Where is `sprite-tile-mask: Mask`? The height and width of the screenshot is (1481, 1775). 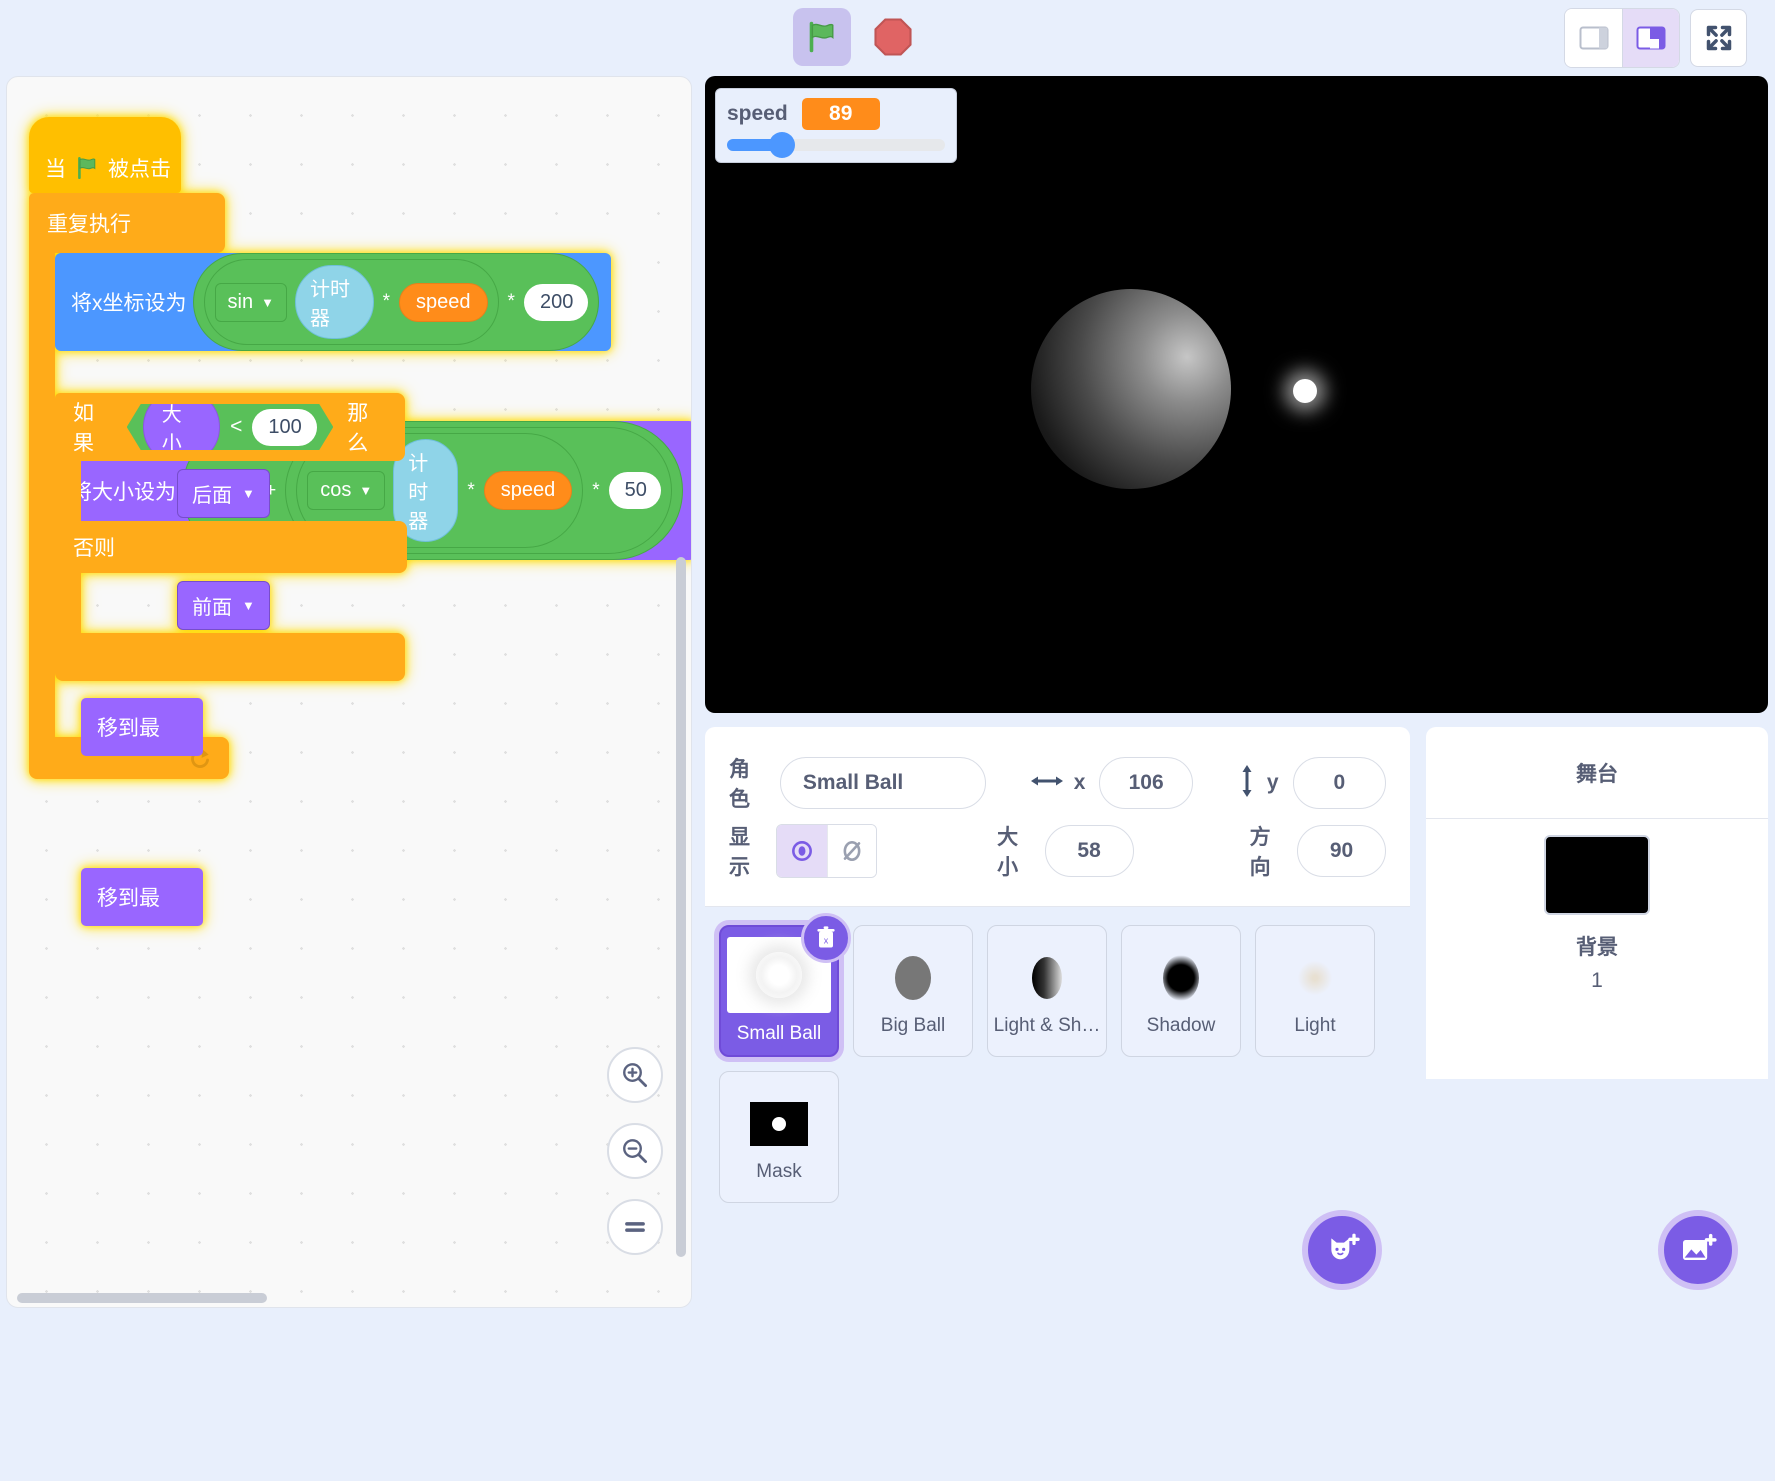 sprite-tile-mask: Mask is located at coordinates (779, 1137).